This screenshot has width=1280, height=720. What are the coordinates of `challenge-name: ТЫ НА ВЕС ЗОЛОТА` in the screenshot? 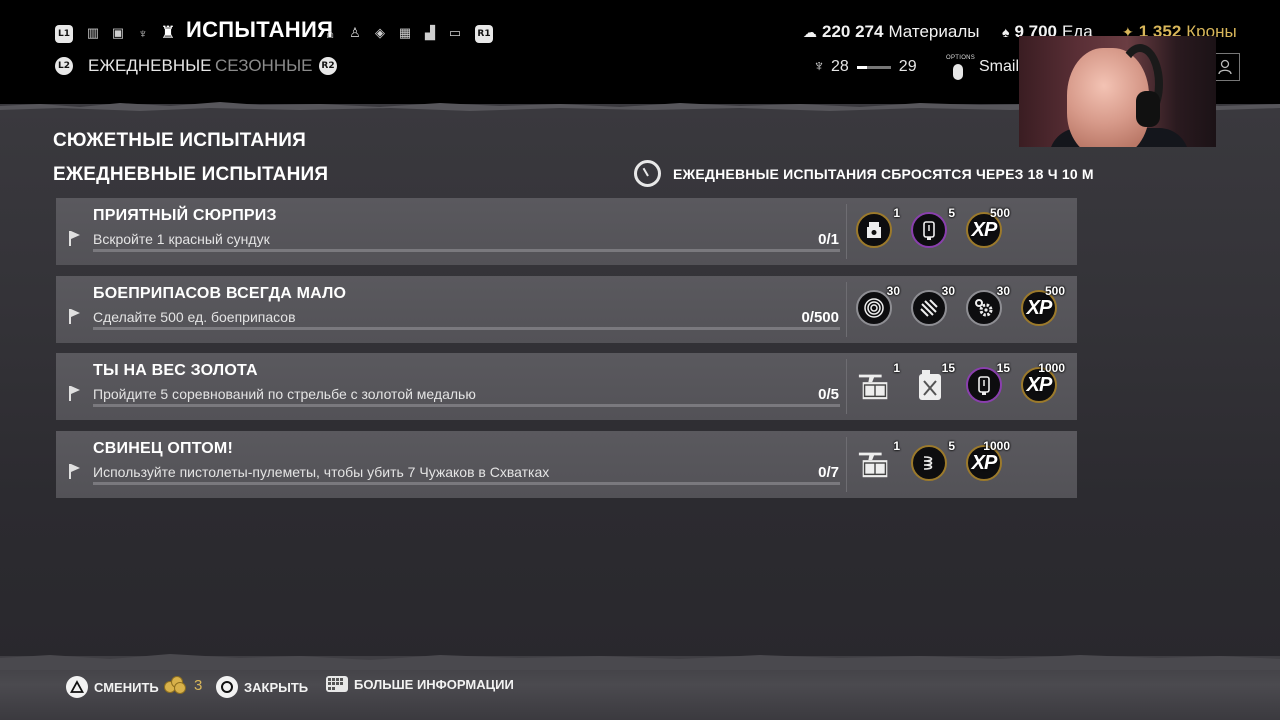 It's located at (175, 370).